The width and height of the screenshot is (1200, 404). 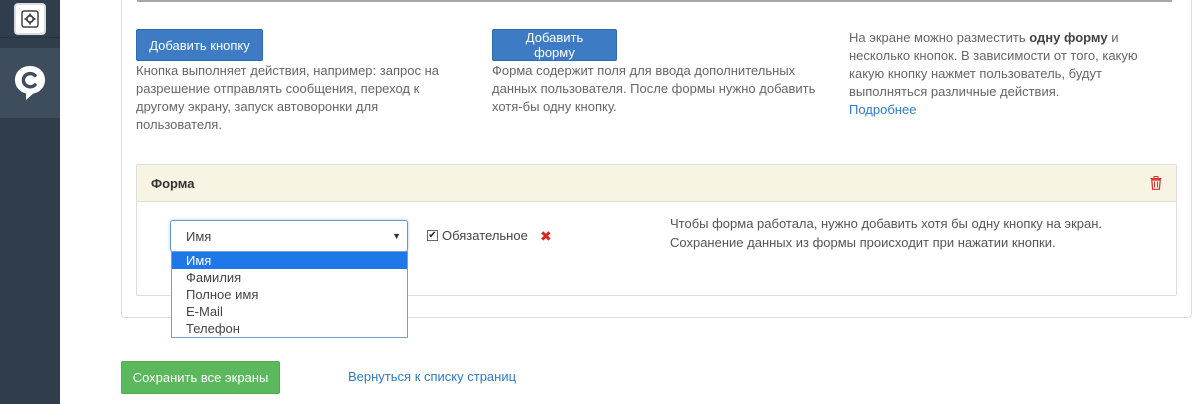 I want to click on info-text-start: На экране можно разместить, so click(x=937, y=37).